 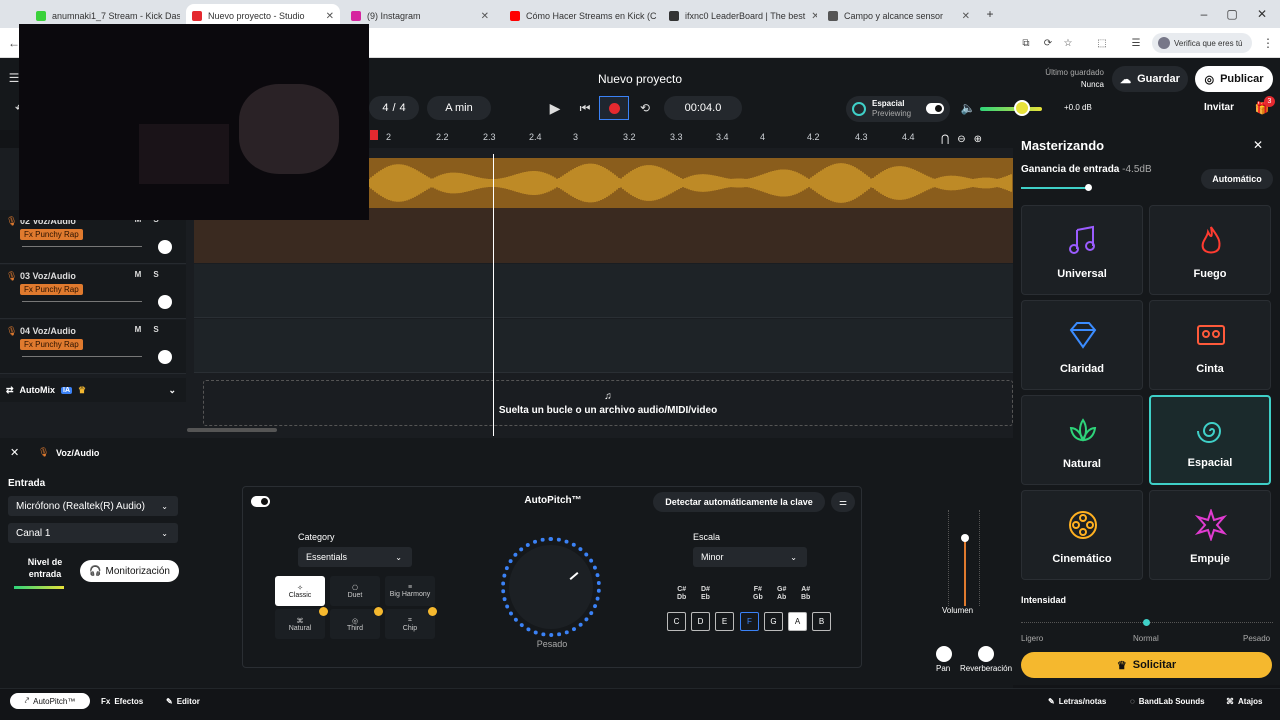 I want to click on style-classic: ✧ Classic, so click(x=300, y=591).